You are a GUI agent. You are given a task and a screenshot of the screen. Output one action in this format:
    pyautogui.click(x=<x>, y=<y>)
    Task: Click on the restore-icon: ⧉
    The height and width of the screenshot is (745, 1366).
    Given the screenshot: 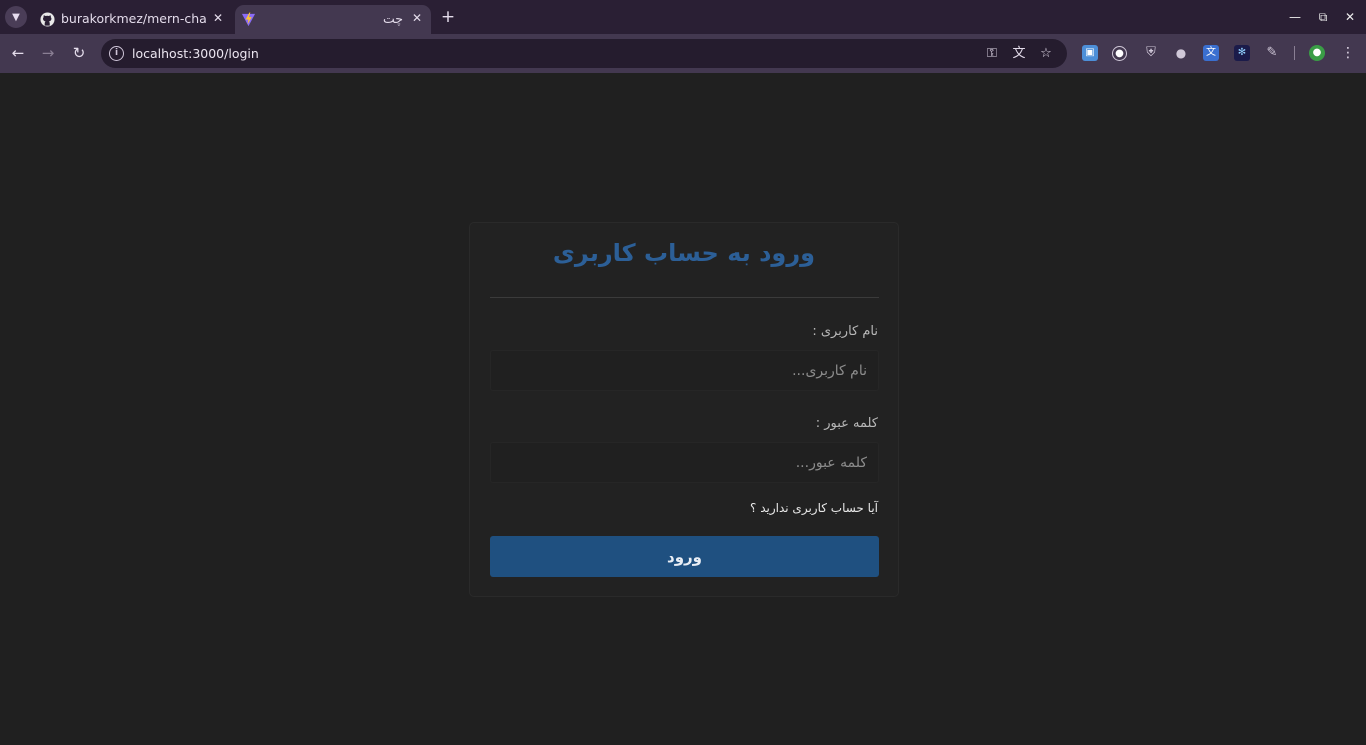 What is the action you would take?
    pyautogui.click(x=1323, y=17)
    